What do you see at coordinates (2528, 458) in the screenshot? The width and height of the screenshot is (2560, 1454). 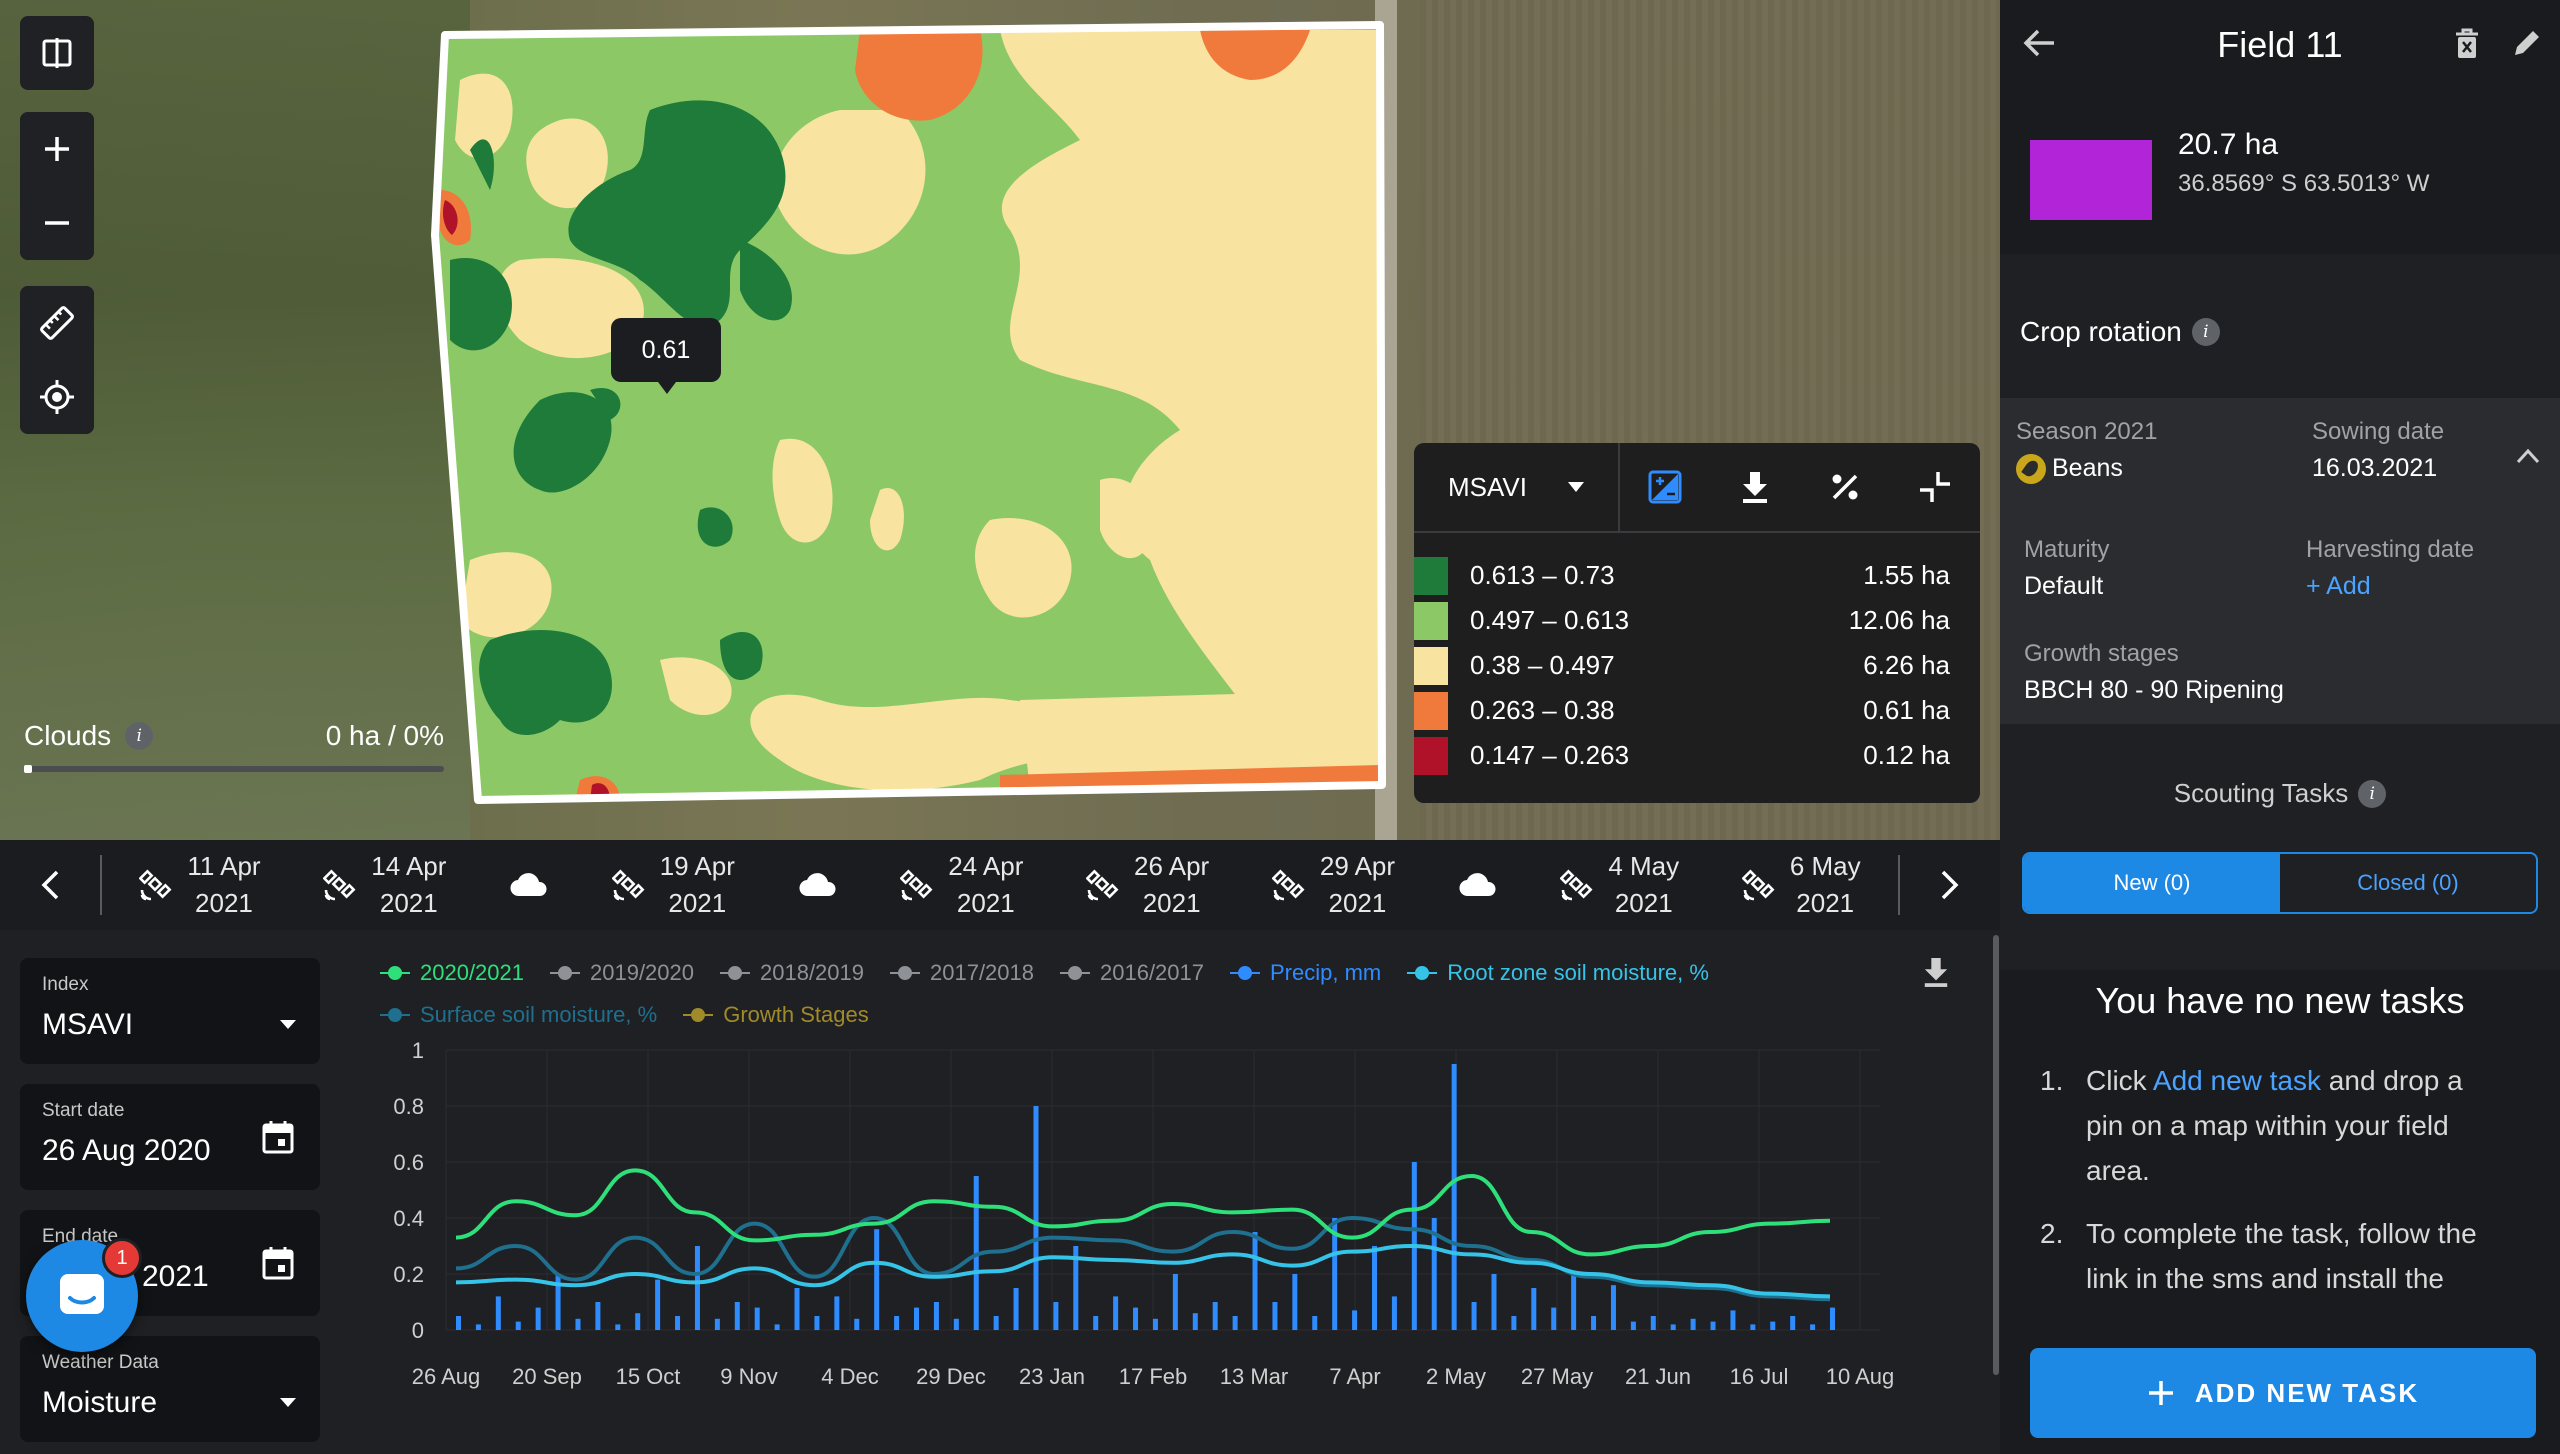 I see `collapse-season-button` at bounding box center [2528, 458].